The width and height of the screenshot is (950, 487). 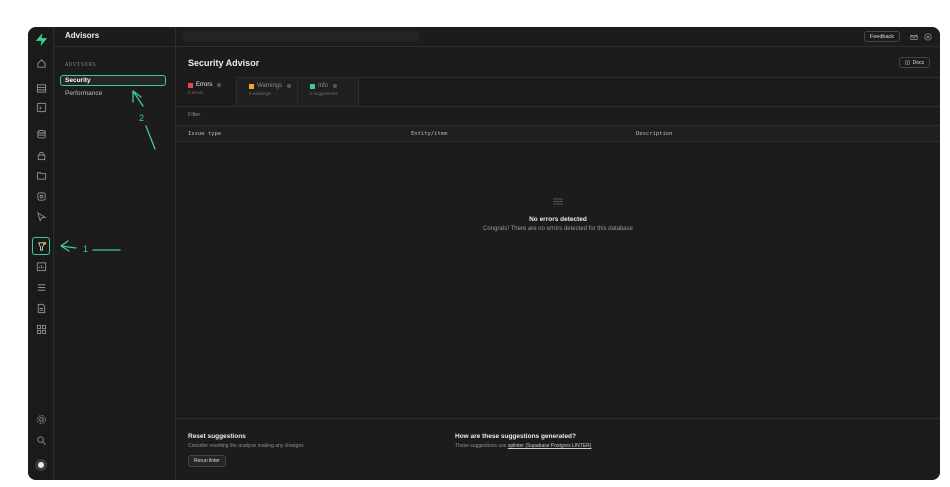 I want to click on settings-icon, so click(x=41, y=419).